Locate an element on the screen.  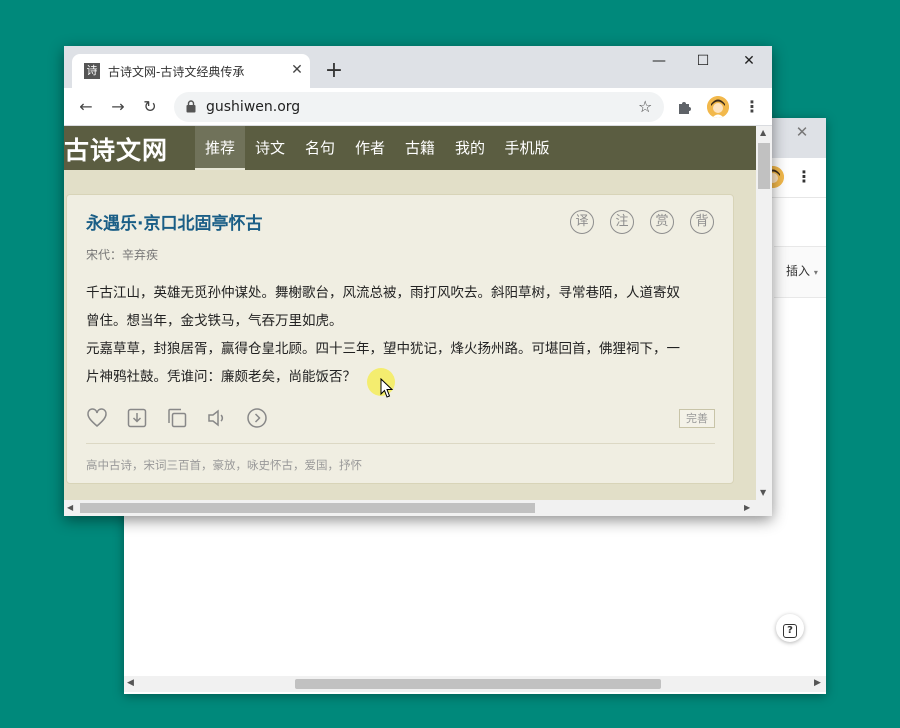
nav-wode: 我的 is located at coordinates (470, 148).